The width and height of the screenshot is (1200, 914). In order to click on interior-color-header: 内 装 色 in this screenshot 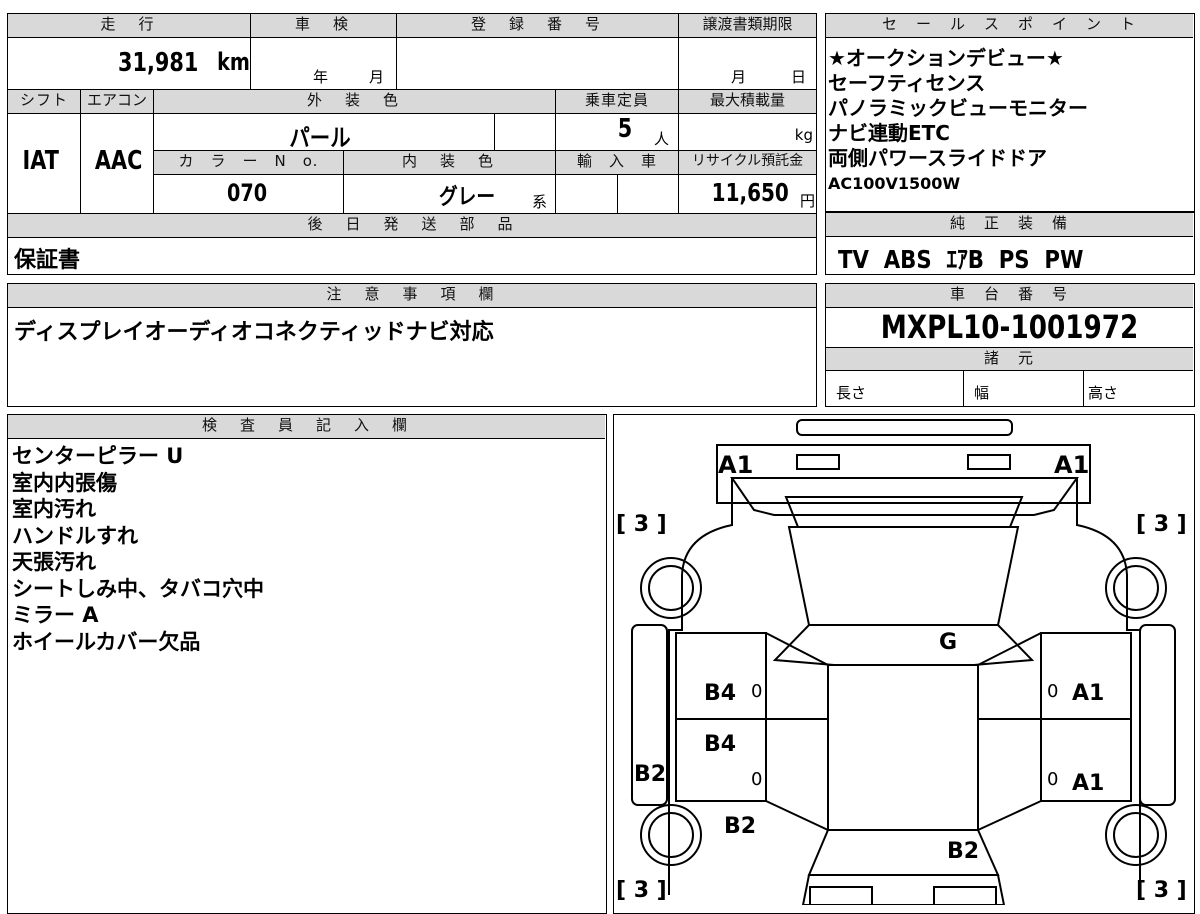, I will do `click(450, 163)`.